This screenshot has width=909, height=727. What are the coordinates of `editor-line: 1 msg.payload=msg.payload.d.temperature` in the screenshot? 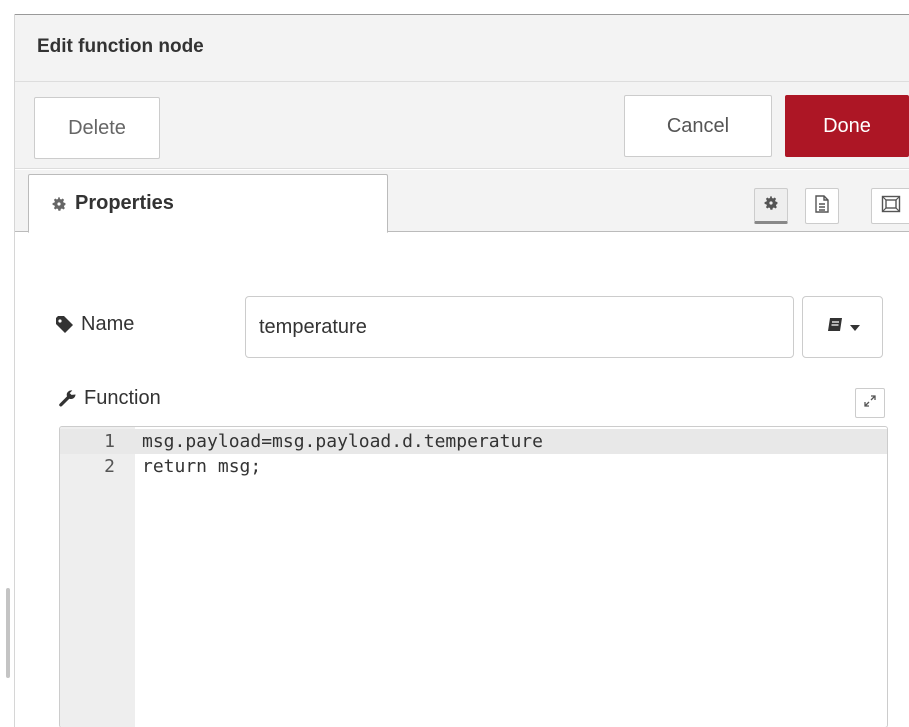 It's located at (473, 441).